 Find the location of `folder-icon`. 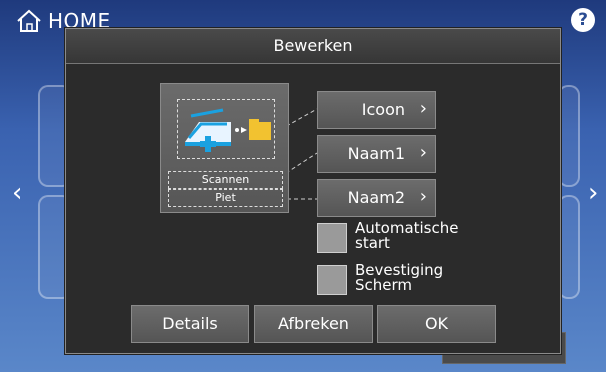

folder-icon is located at coordinates (260, 131).